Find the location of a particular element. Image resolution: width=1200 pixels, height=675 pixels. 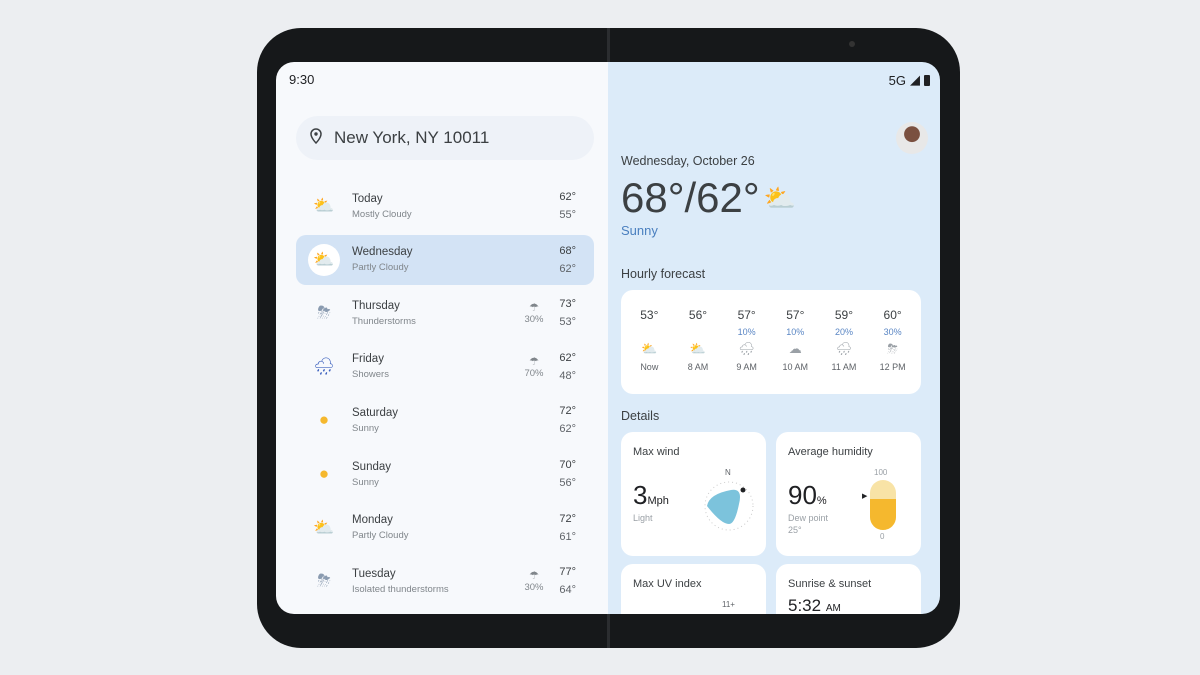

avatar is located at coordinates (912, 138).